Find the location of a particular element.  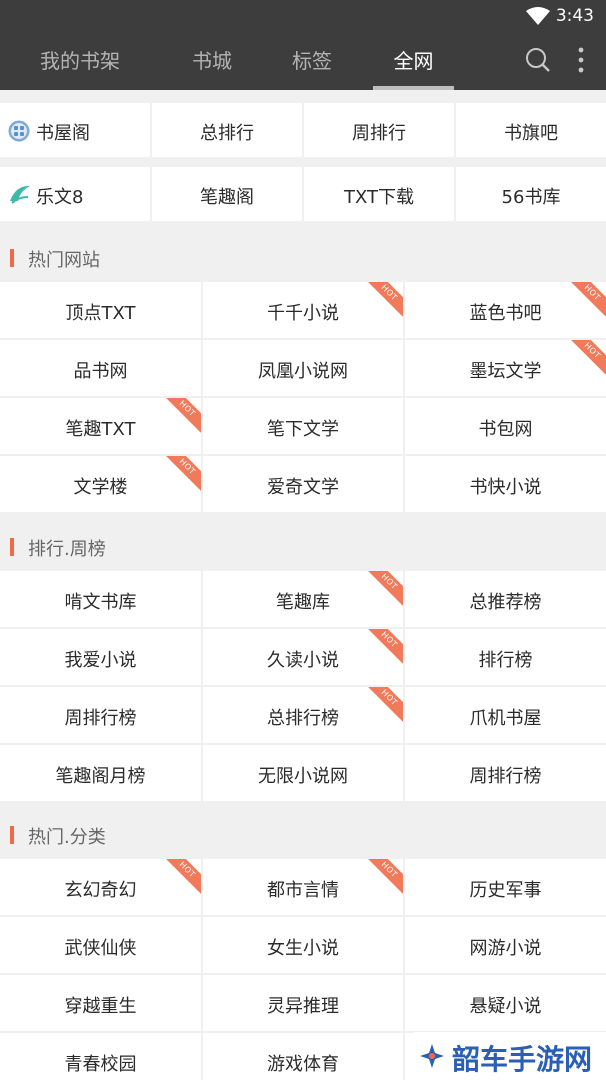

grid-item-label: 笔趣阁月榜 is located at coordinates (100, 776).